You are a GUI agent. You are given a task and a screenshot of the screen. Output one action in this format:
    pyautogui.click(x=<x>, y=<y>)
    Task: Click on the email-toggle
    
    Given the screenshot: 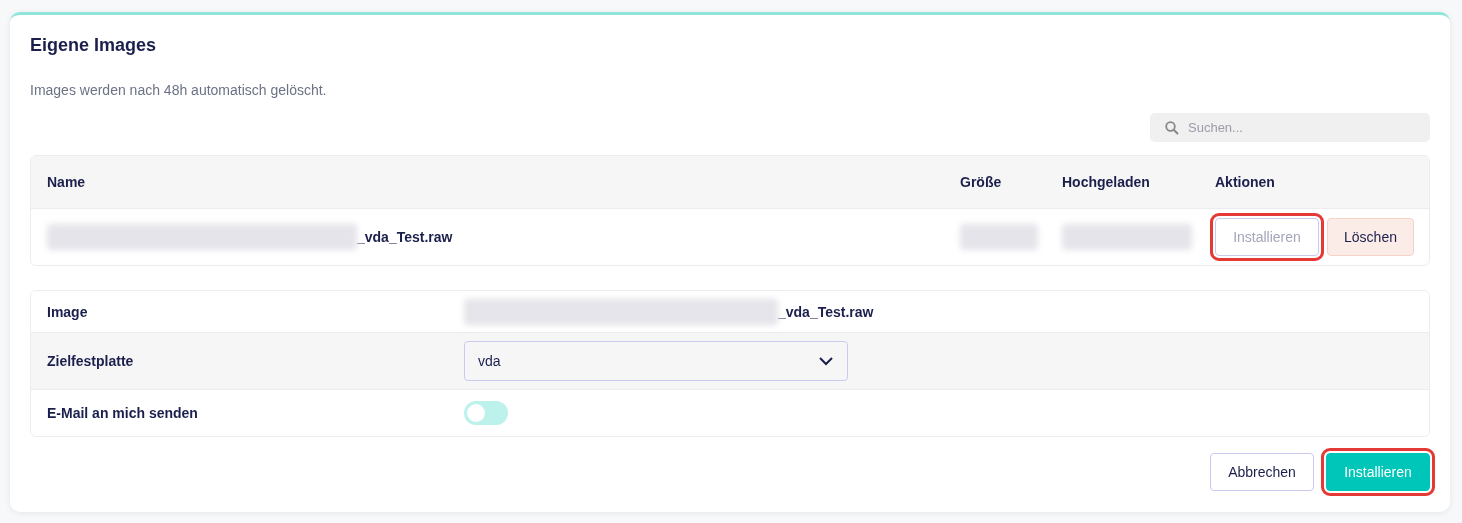 What is the action you would take?
    pyautogui.click(x=486, y=413)
    